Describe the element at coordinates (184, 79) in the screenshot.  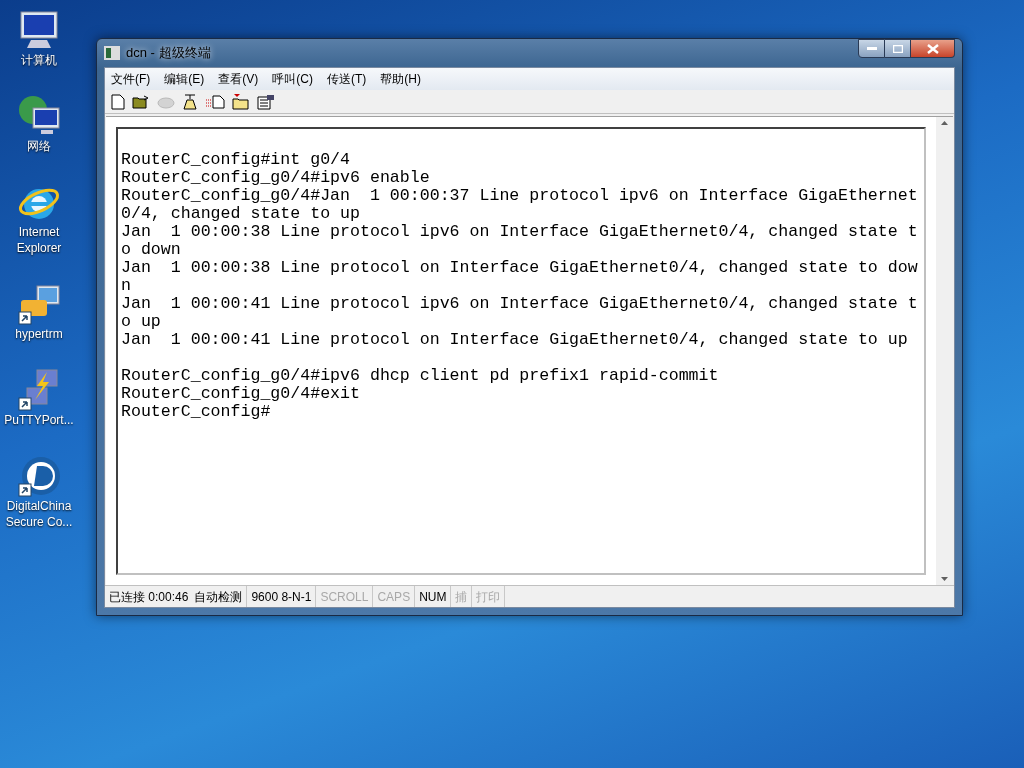
I see `menu-item: 编辑(E)` at that location.